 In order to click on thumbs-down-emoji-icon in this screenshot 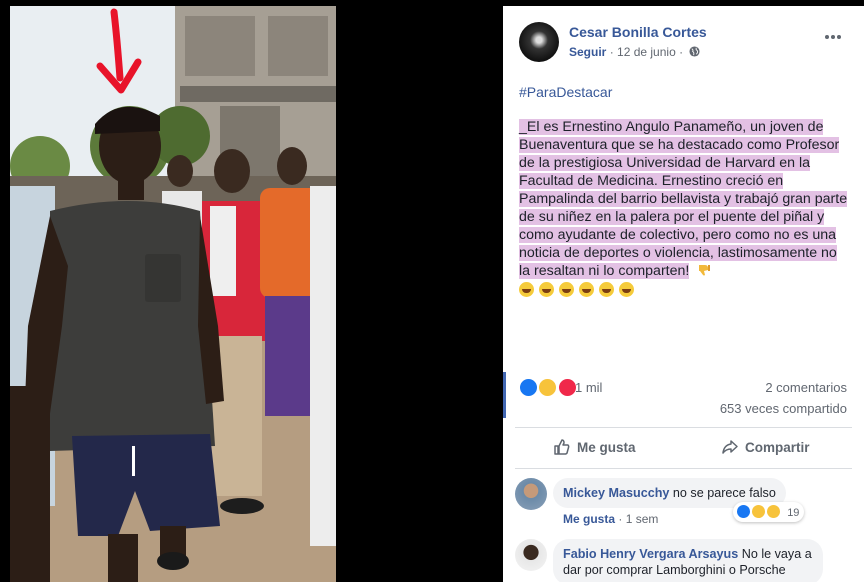, I will do `click(705, 270)`.